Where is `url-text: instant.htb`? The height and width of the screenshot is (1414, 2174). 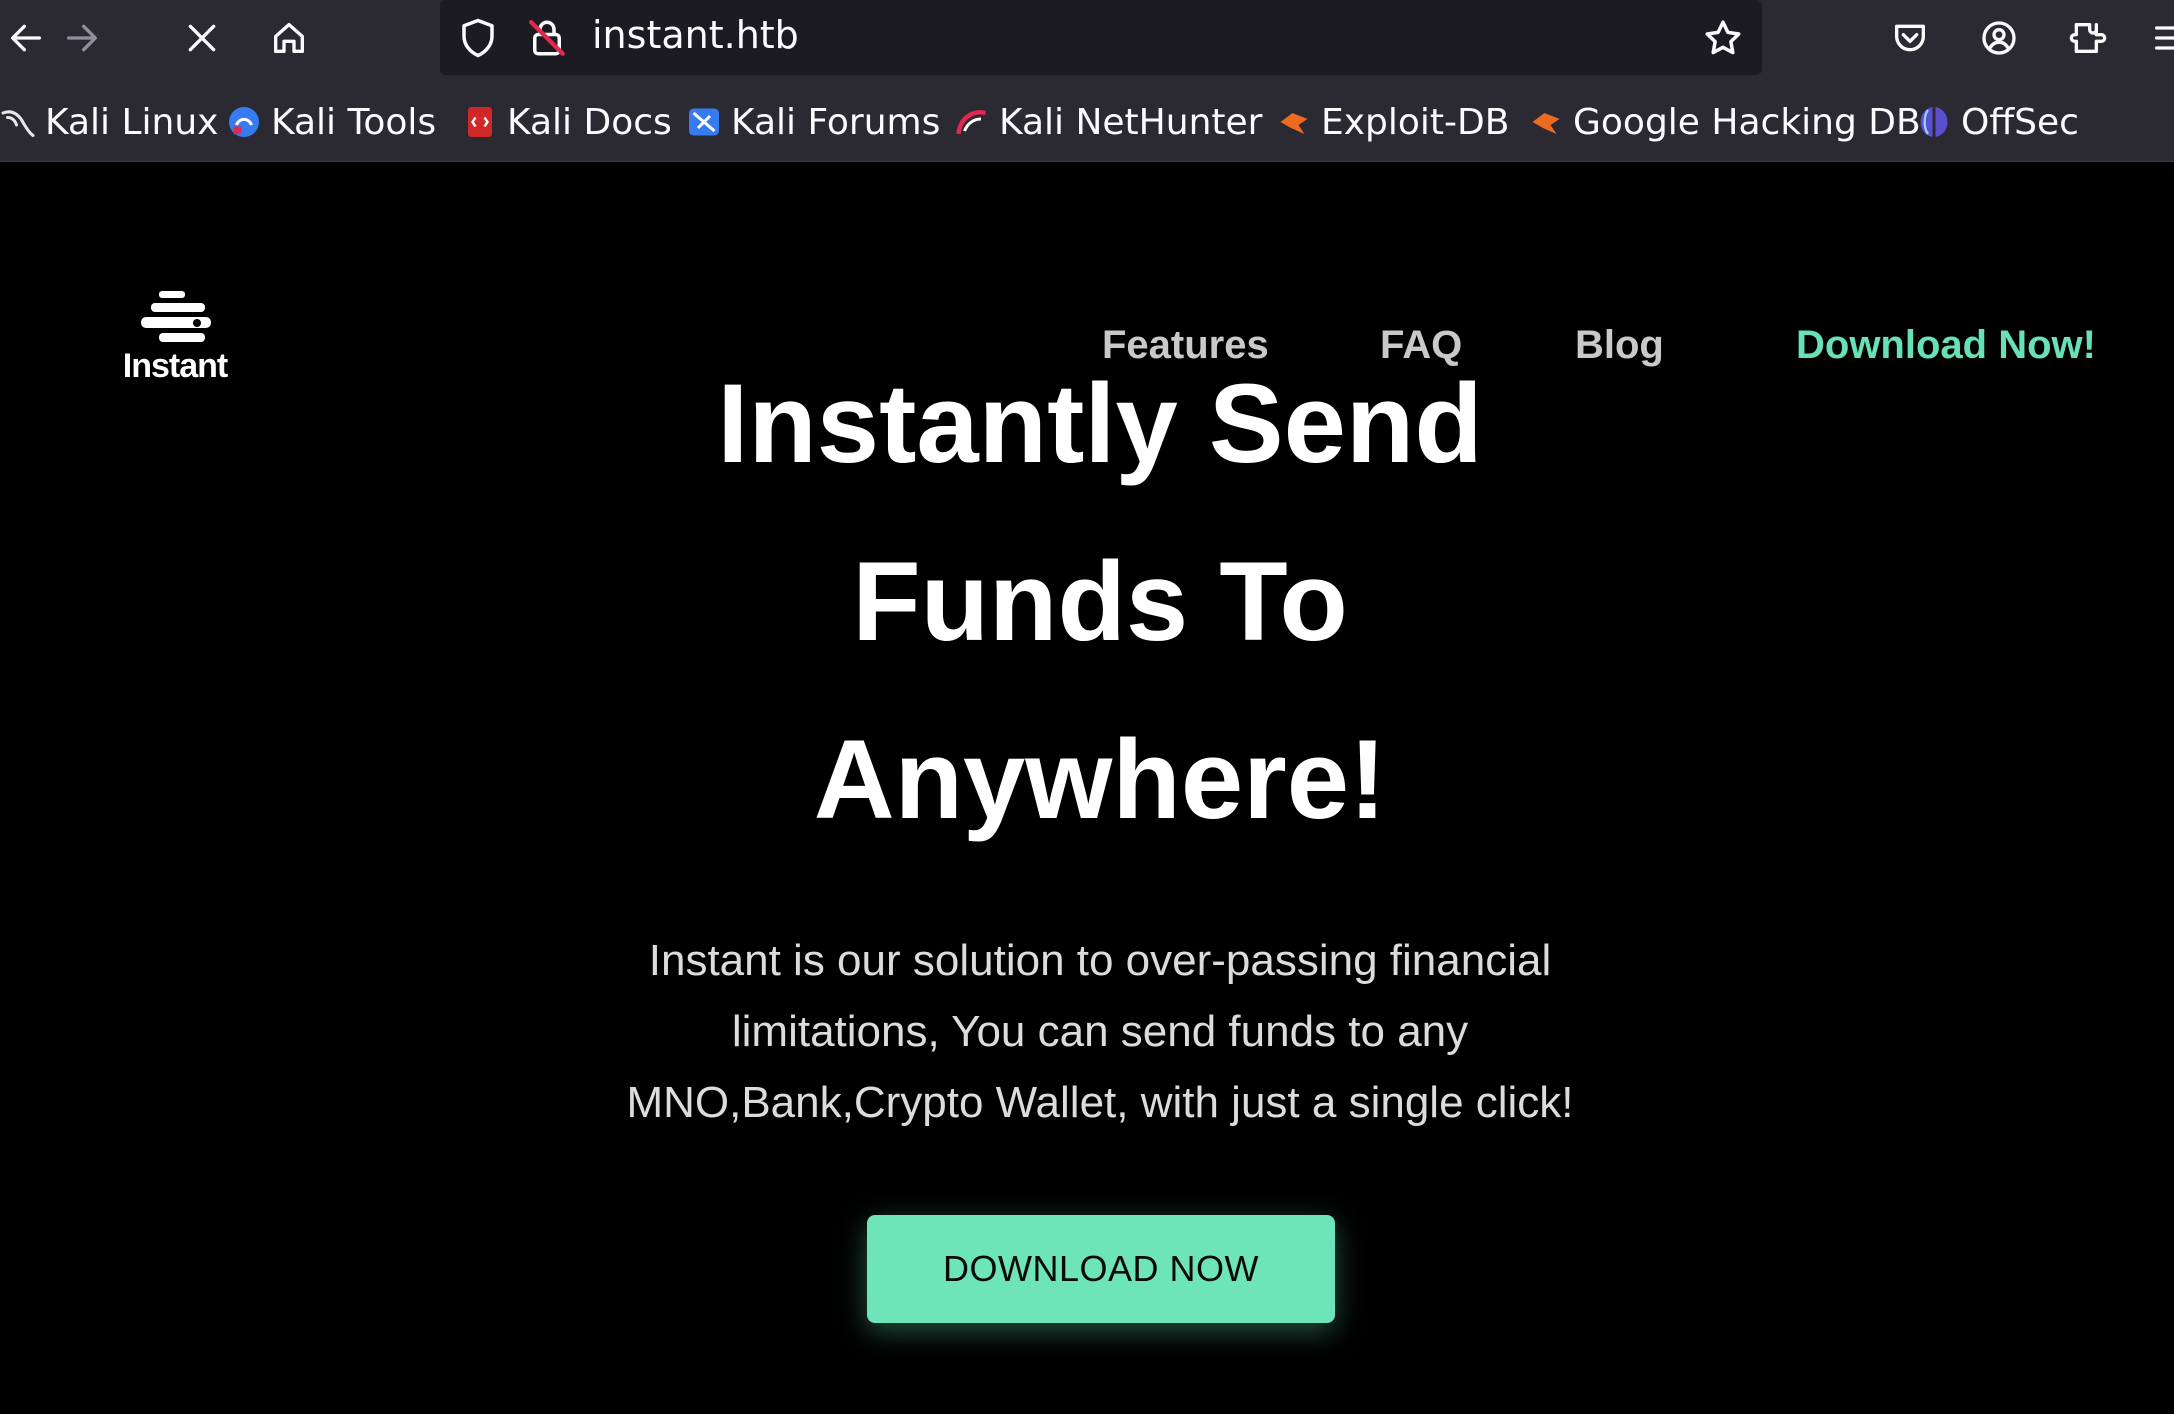 url-text: instant.htb is located at coordinates (695, 35).